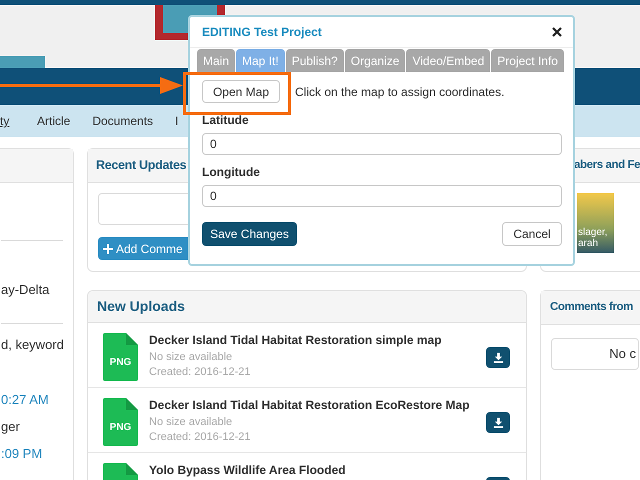  What do you see at coordinates (176, 121) in the screenshot?
I see `nav-link: I` at bounding box center [176, 121].